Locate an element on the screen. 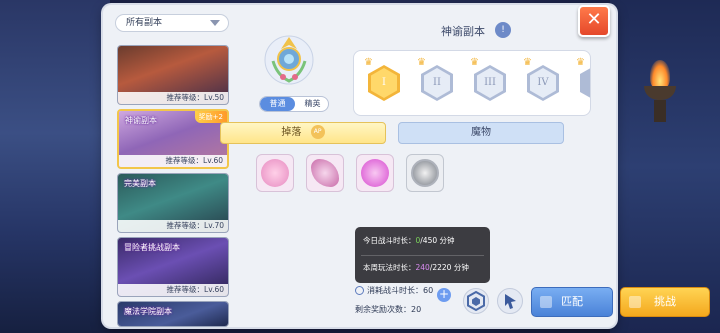 The height and width of the screenshot is (333, 720). tier-2-button: ♛ II is located at coordinates (436, 80).